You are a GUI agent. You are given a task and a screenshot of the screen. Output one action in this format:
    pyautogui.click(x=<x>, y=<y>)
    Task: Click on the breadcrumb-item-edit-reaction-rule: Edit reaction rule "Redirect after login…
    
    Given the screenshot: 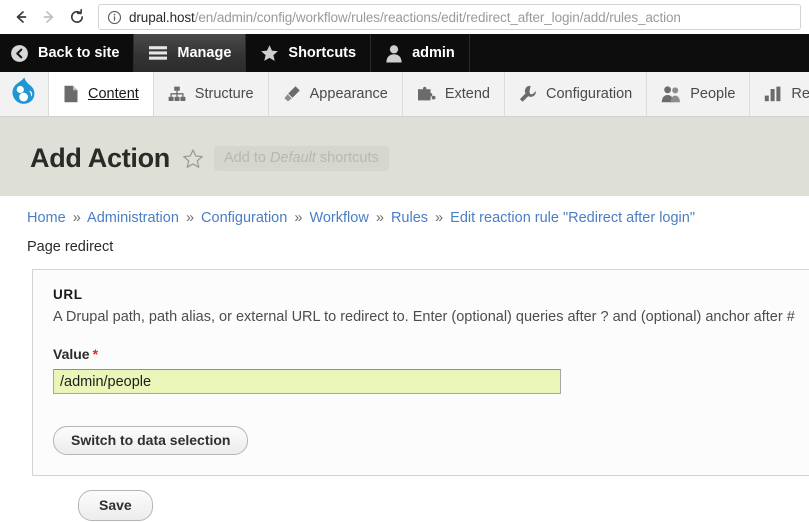 What is the action you would take?
    pyautogui.click(x=572, y=218)
    